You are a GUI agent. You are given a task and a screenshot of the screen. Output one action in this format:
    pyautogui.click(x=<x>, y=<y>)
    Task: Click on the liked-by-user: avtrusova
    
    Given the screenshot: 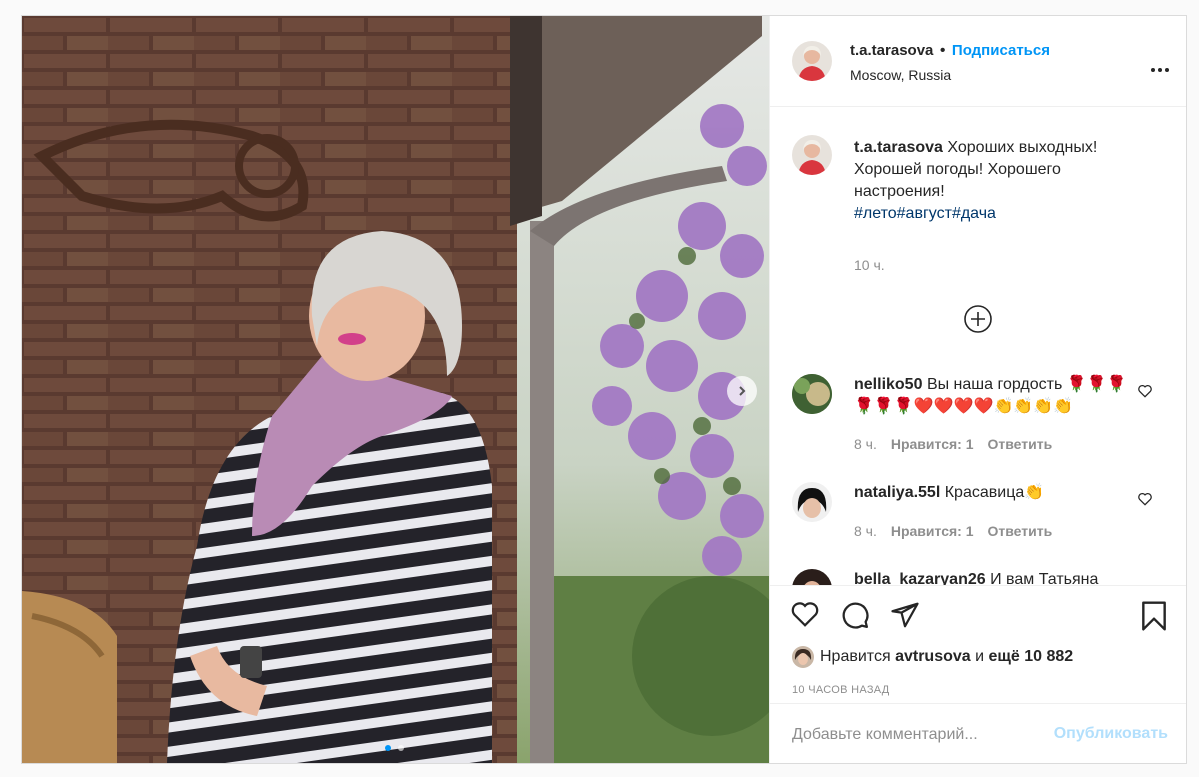 What is the action you would take?
    pyautogui.click(x=933, y=656)
    